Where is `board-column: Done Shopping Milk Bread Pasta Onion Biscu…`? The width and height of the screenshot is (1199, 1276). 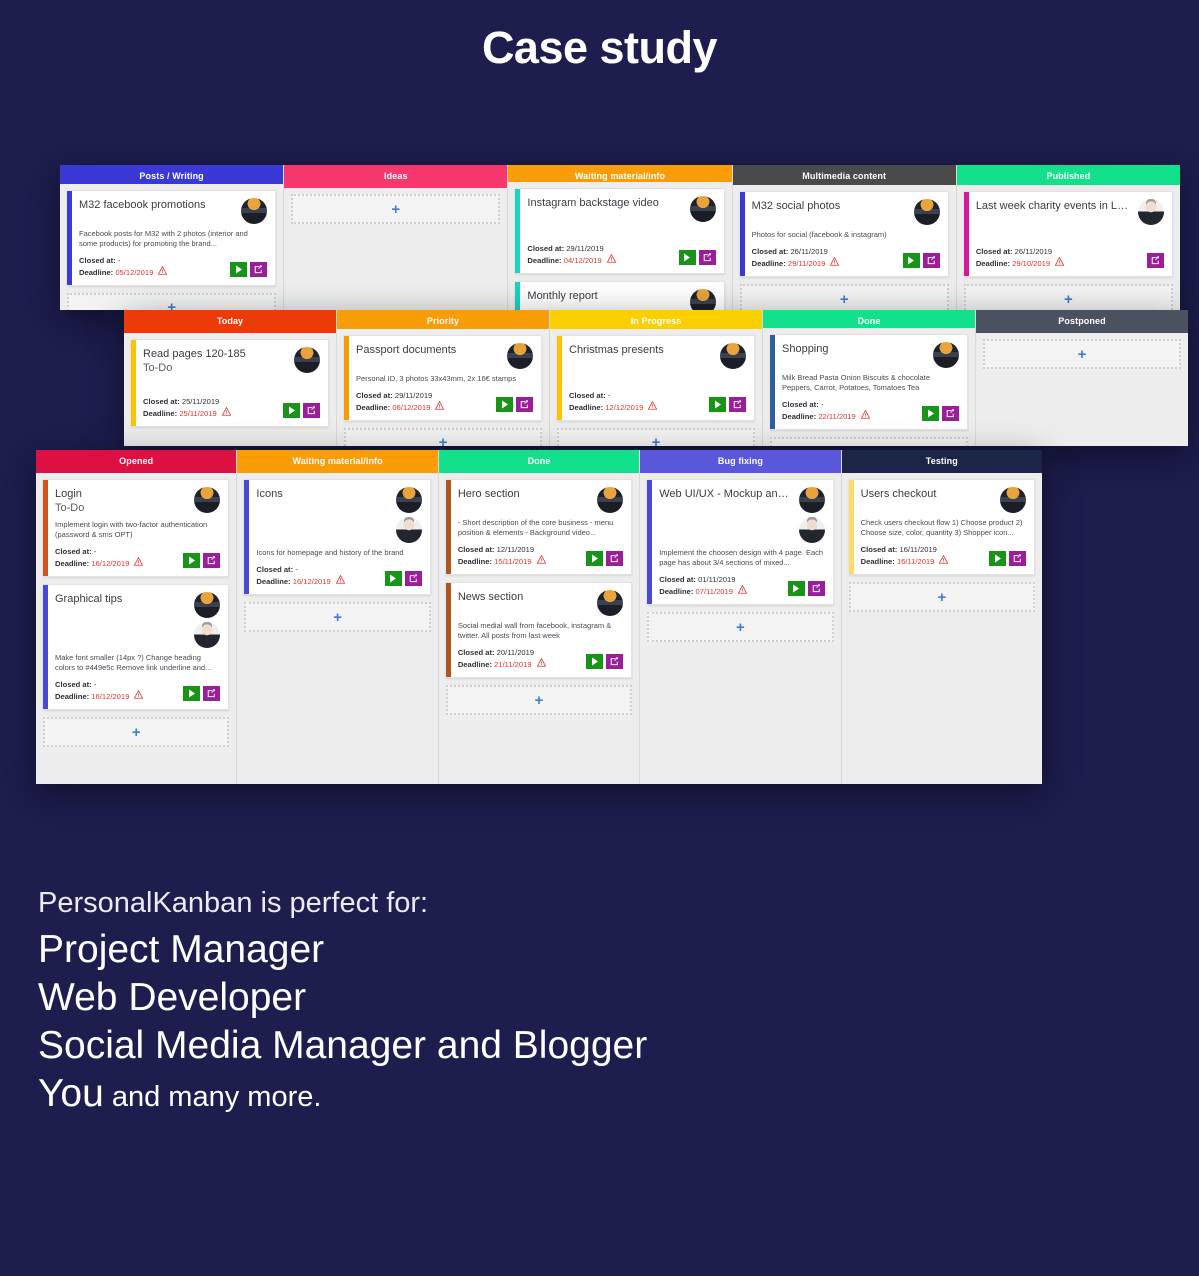
board-column: Done Shopping Milk Bread Pasta Onion Biscu… is located at coordinates (869, 378).